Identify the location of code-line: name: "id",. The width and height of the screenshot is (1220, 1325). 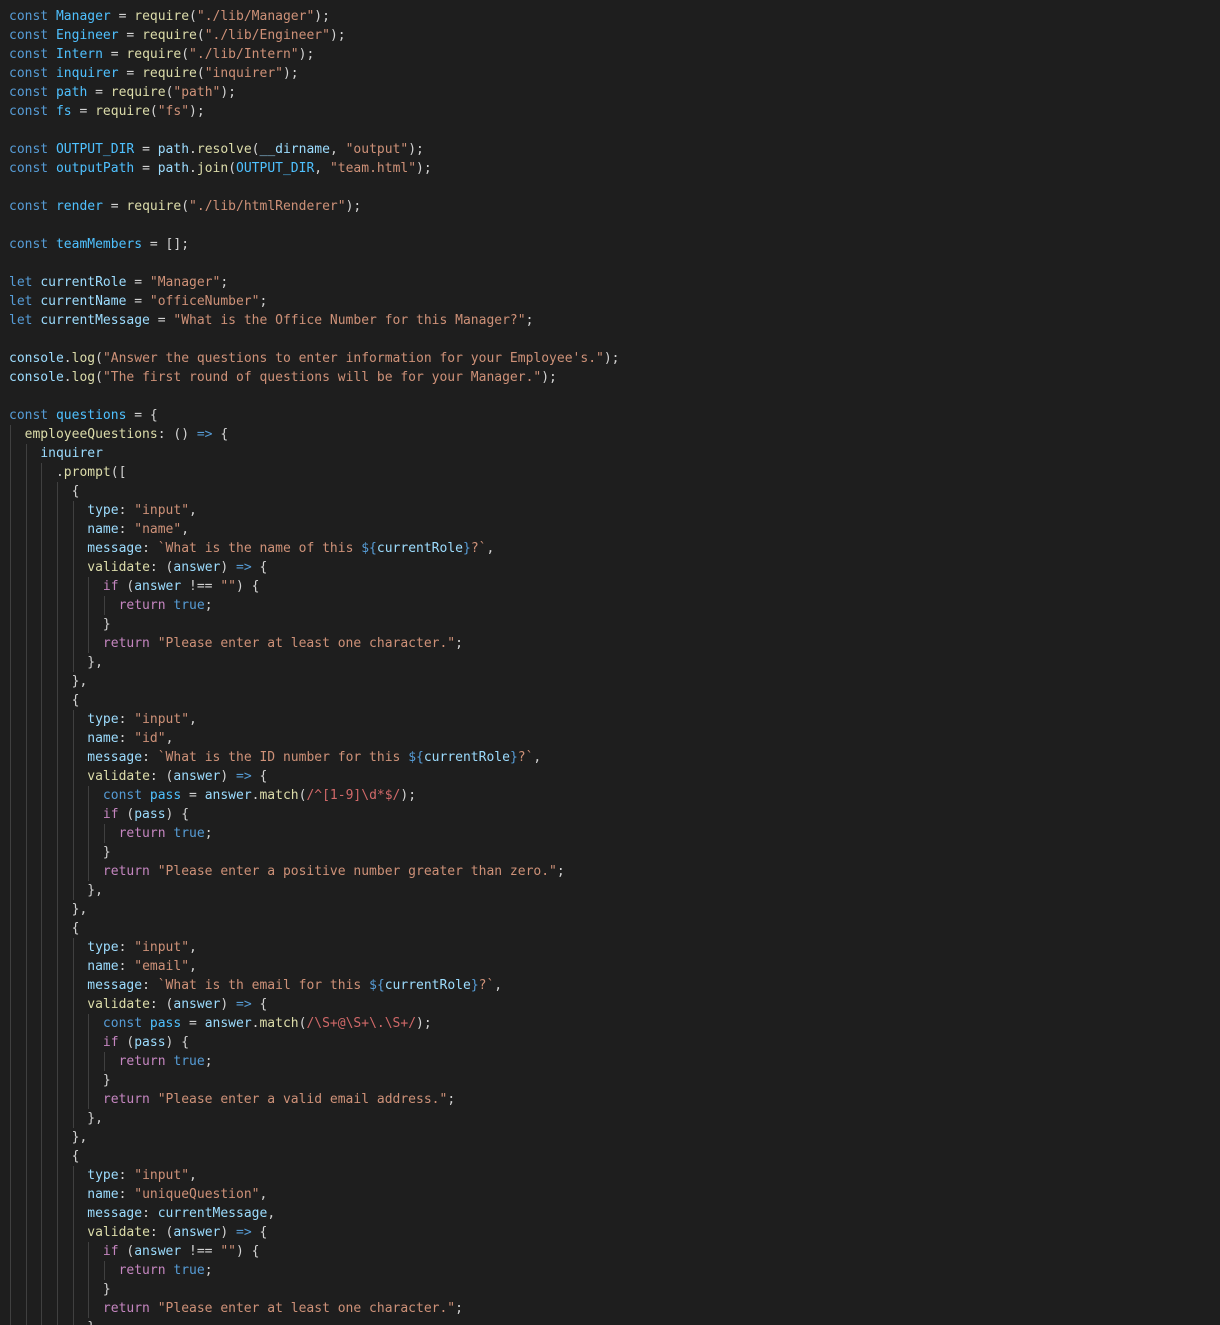
(614, 738).